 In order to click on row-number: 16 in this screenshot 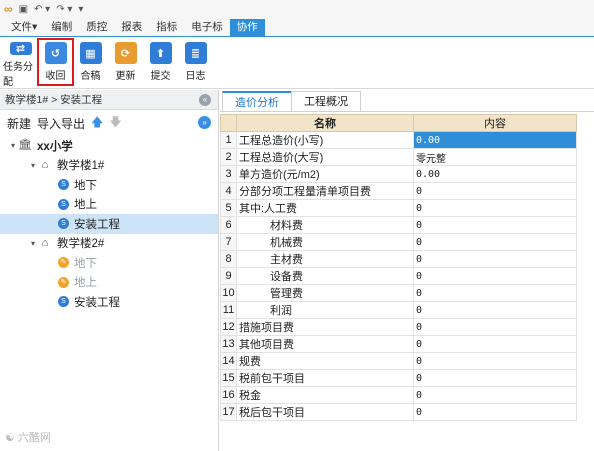, I will do `click(228, 395)`.